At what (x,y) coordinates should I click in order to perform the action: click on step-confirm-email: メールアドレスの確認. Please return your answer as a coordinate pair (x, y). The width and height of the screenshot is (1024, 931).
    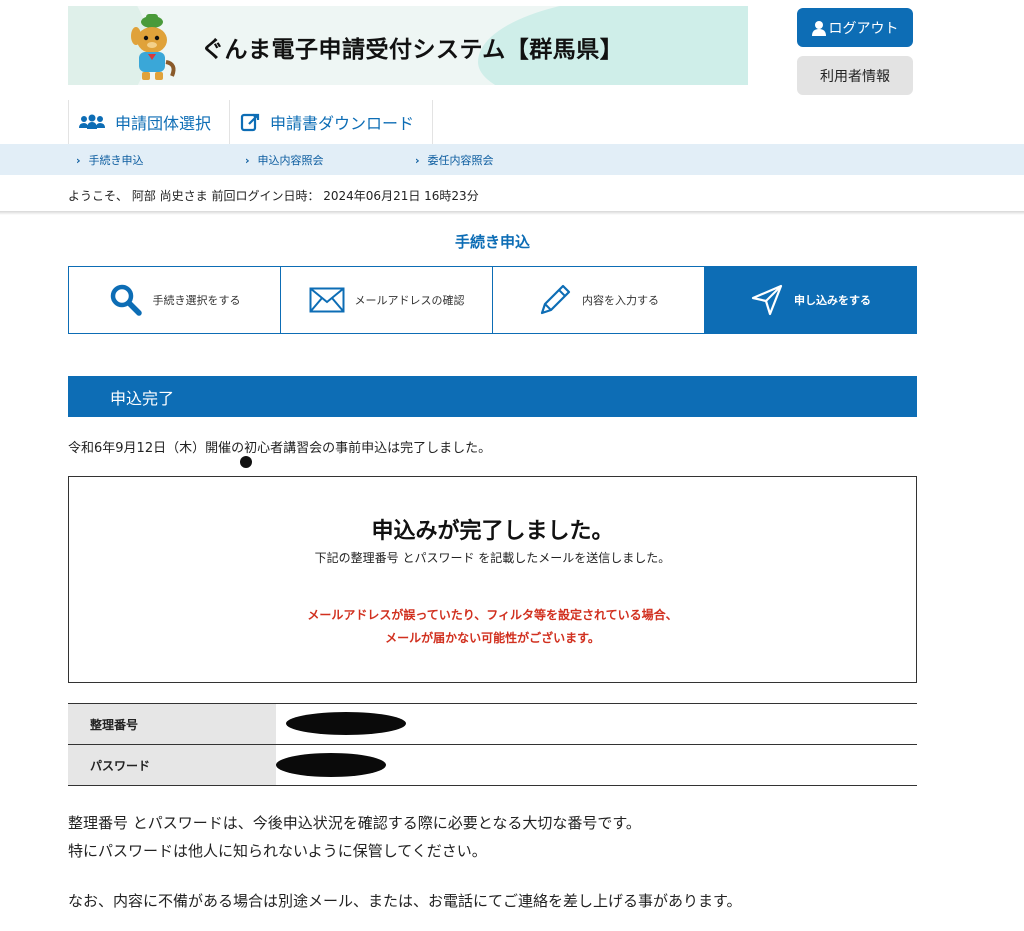
    Looking at the image, I should click on (387, 300).